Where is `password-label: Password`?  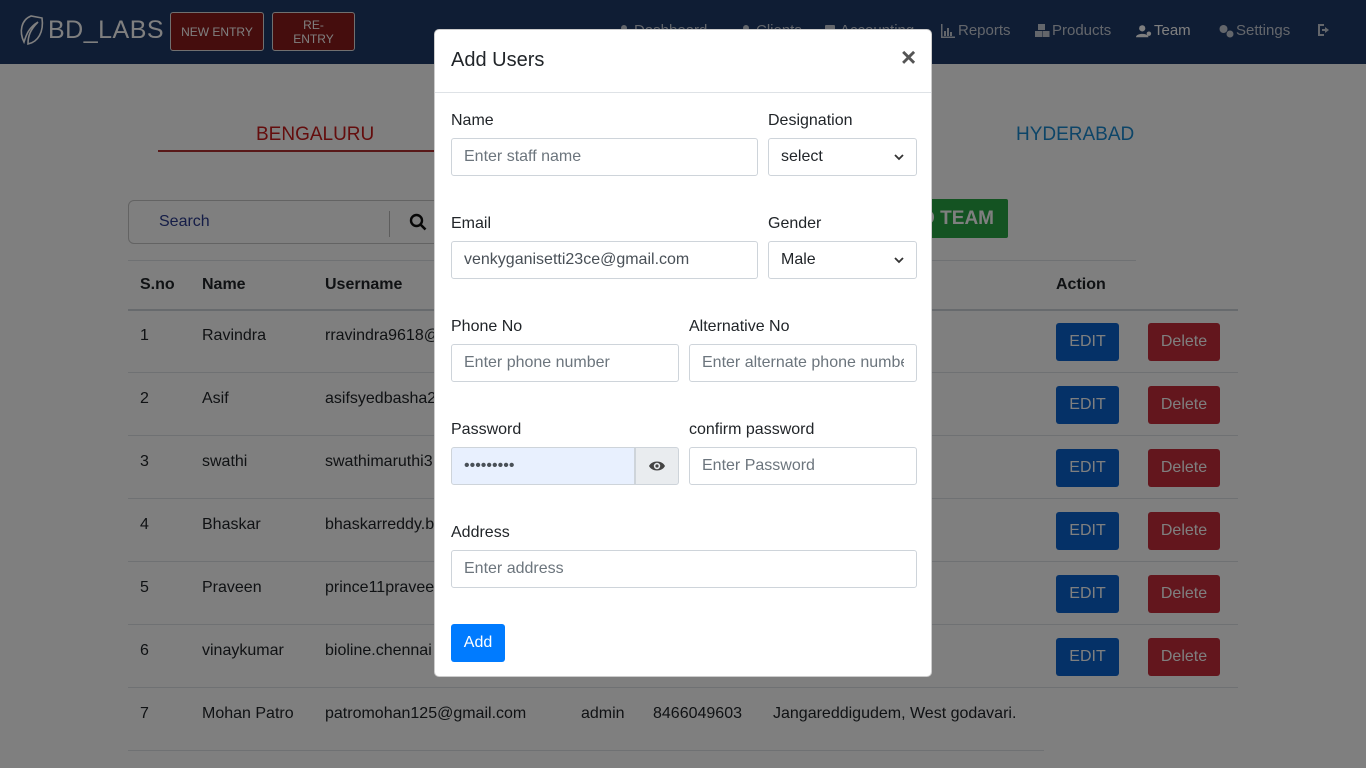
password-label: Password is located at coordinates (486, 429).